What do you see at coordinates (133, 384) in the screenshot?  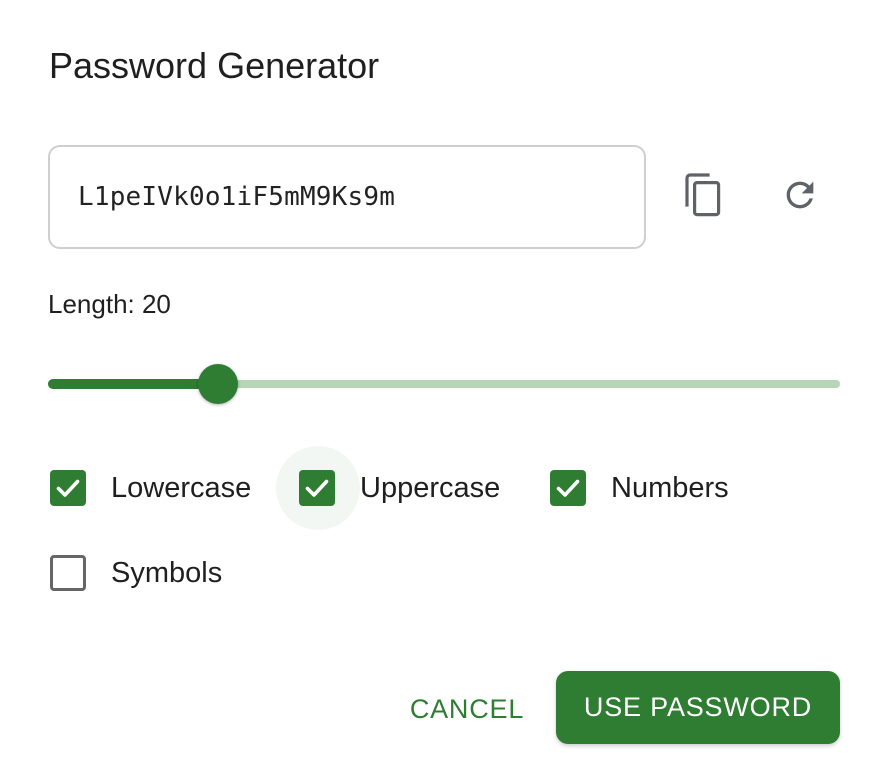 I see `slider-fill` at bounding box center [133, 384].